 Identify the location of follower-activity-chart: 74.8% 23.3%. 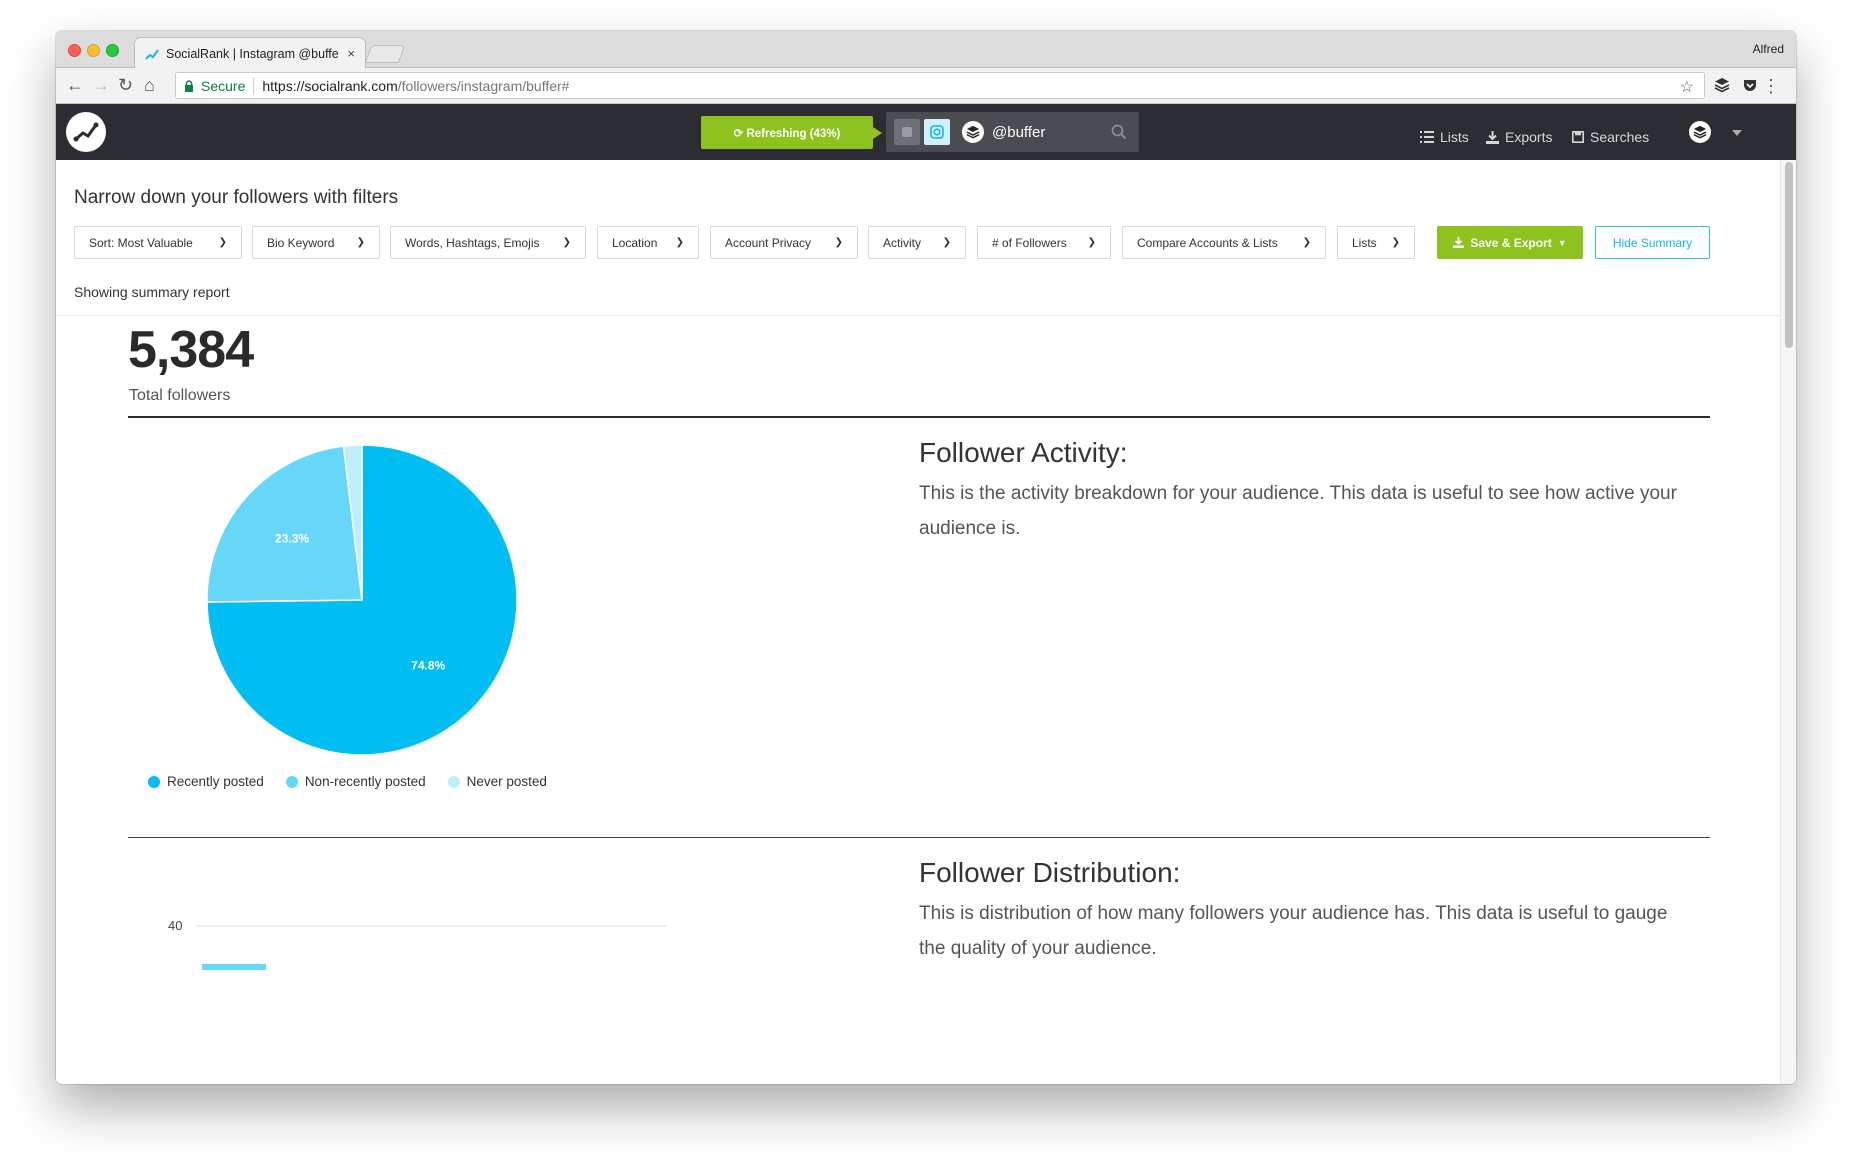
(362, 600).